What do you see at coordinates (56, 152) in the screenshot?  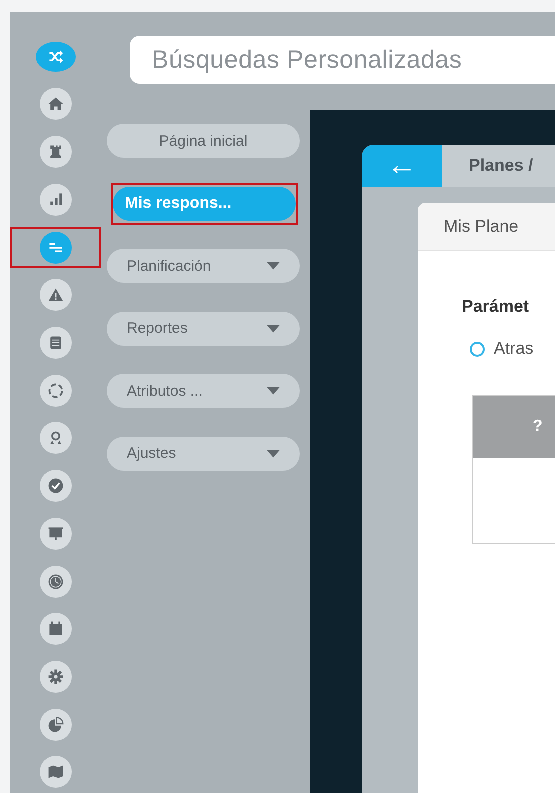 I see `tower-icon` at bounding box center [56, 152].